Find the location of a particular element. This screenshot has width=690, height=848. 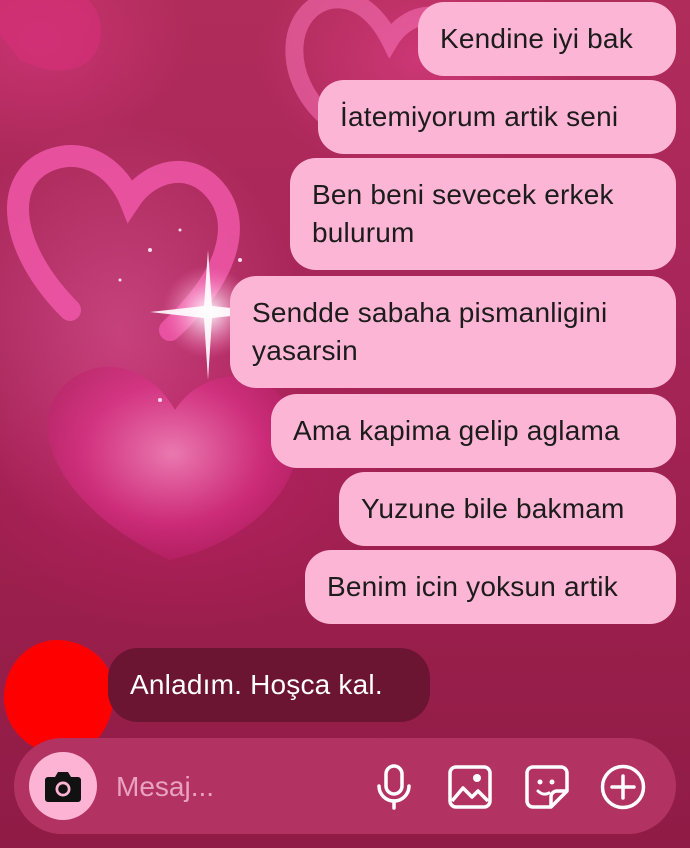

outgoing-message: İatemiyorum artik seni is located at coordinates (497, 117).